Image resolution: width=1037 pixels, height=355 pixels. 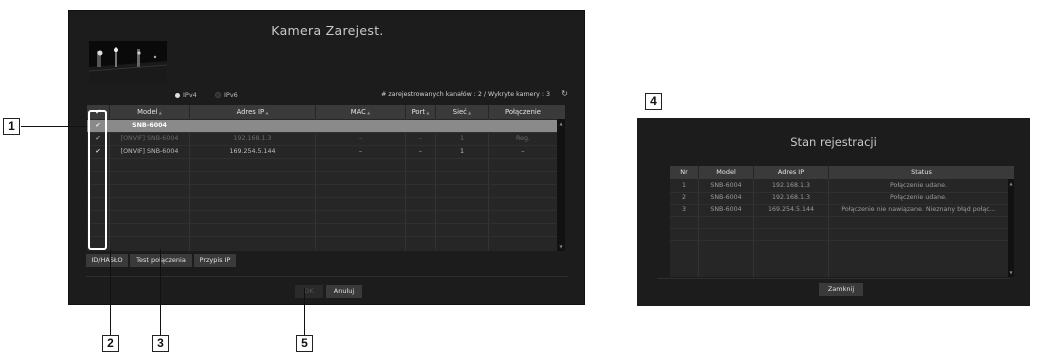 What do you see at coordinates (128, 62) in the screenshot?
I see `camera-preview-thumbnail` at bounding box center [128, 62].